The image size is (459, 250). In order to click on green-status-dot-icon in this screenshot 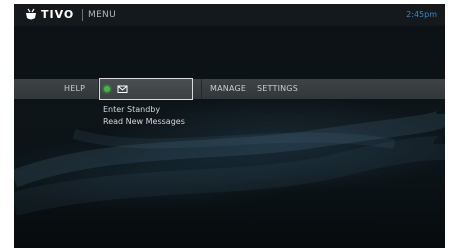, I will do `click(107, 89)`.